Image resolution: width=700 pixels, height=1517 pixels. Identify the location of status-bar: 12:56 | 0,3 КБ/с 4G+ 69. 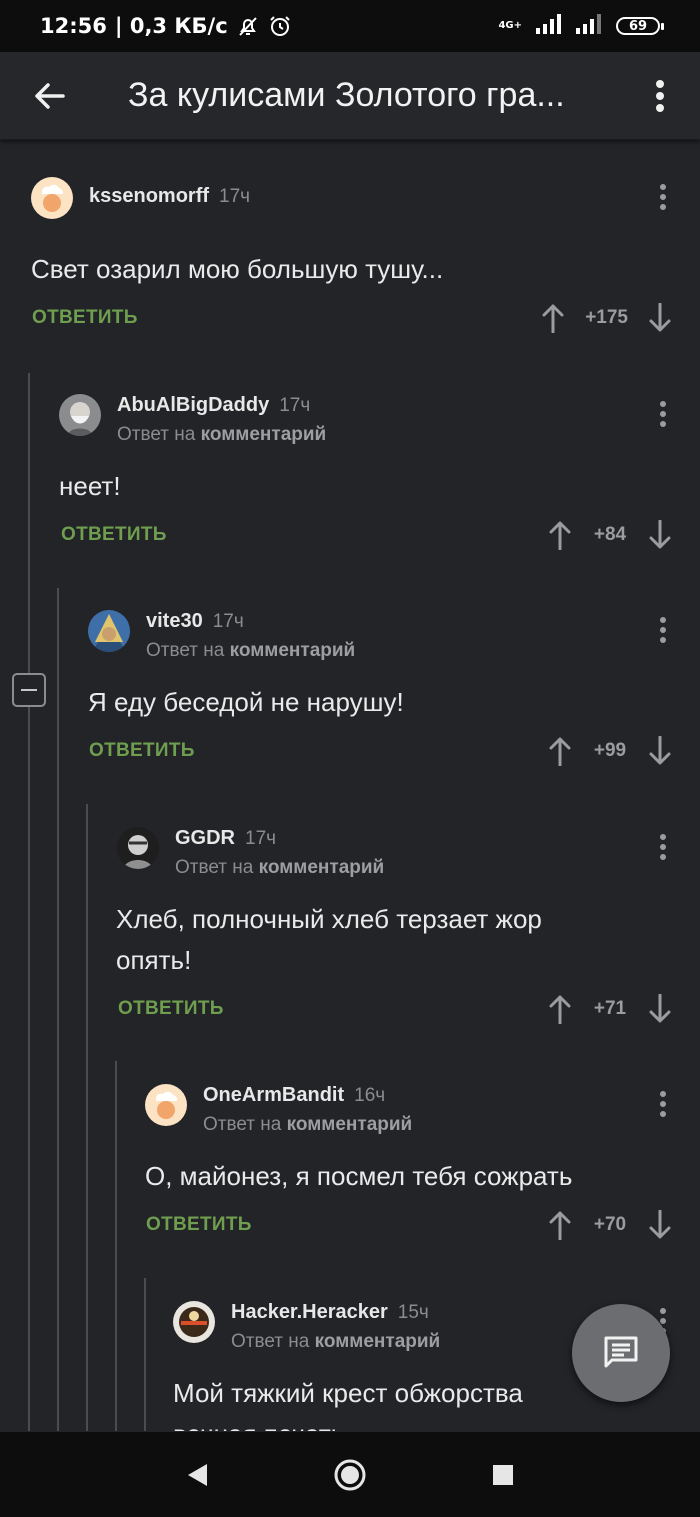
(350, 26).